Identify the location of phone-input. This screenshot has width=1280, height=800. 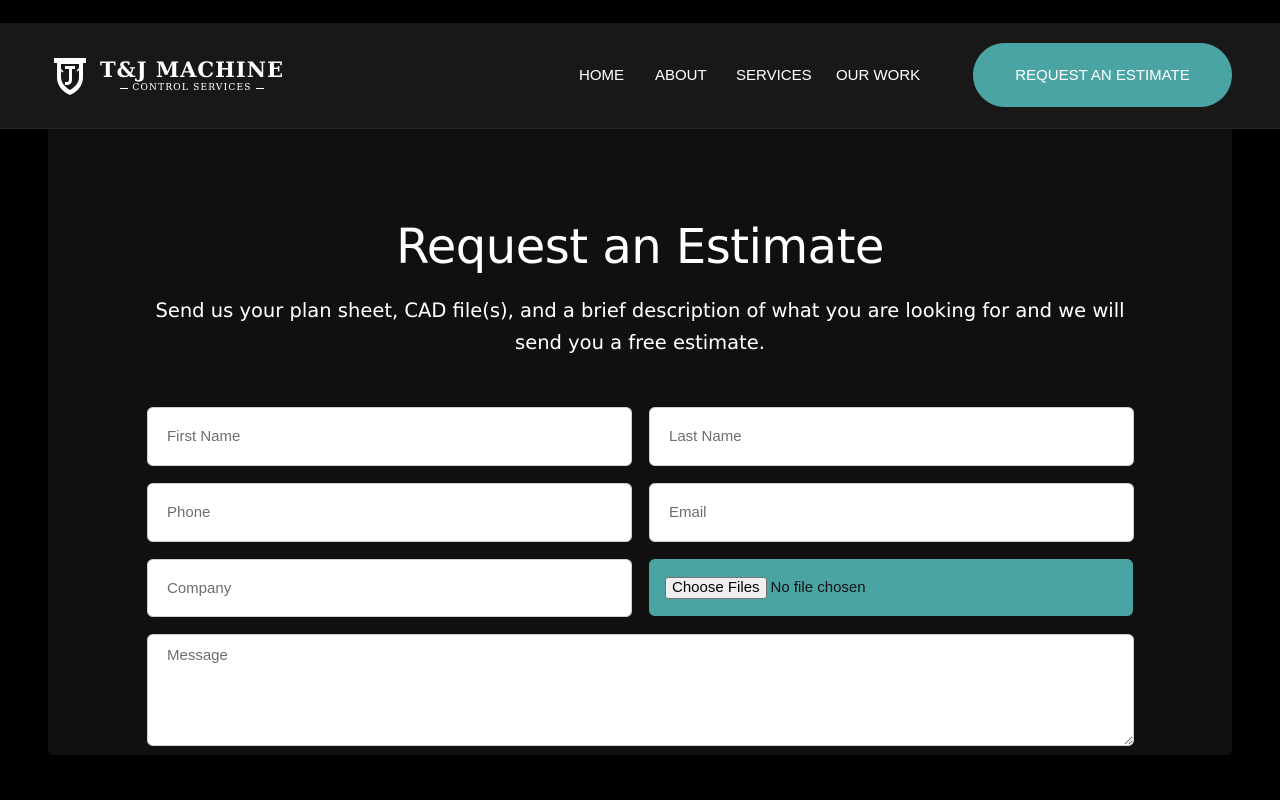
(389, 512).